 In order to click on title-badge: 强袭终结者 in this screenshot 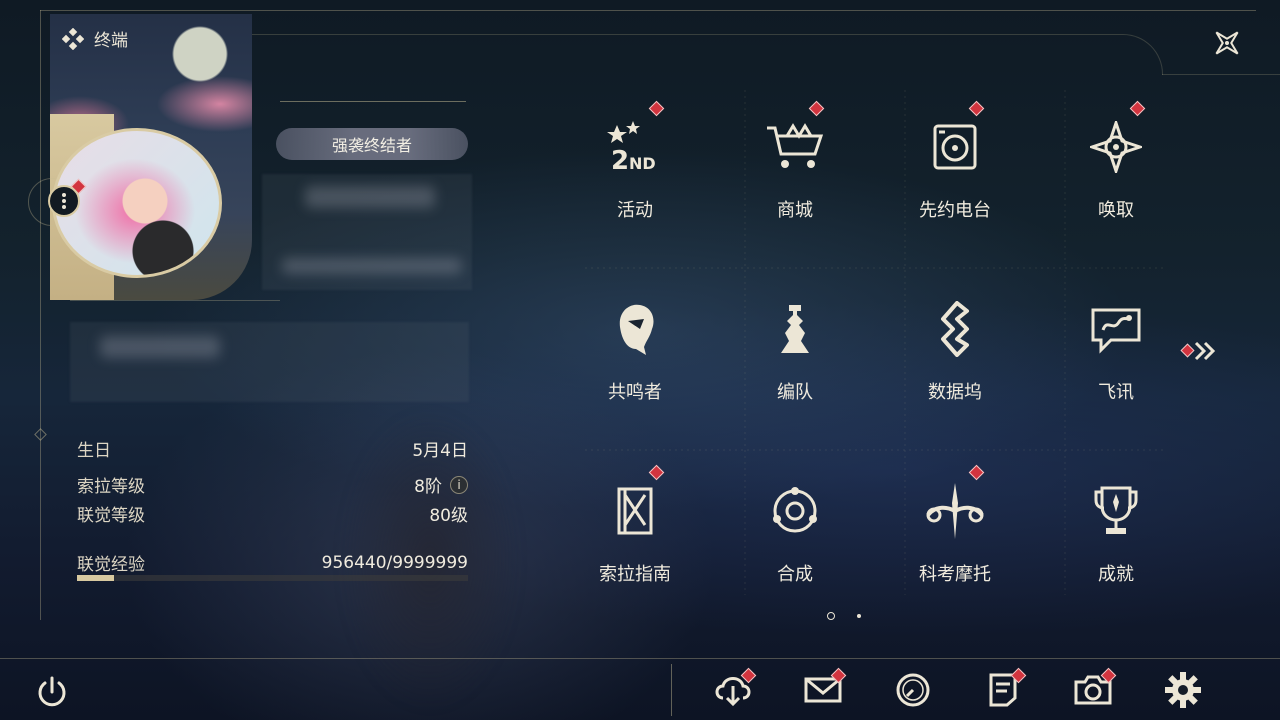, I will do `click(372, 144)`.